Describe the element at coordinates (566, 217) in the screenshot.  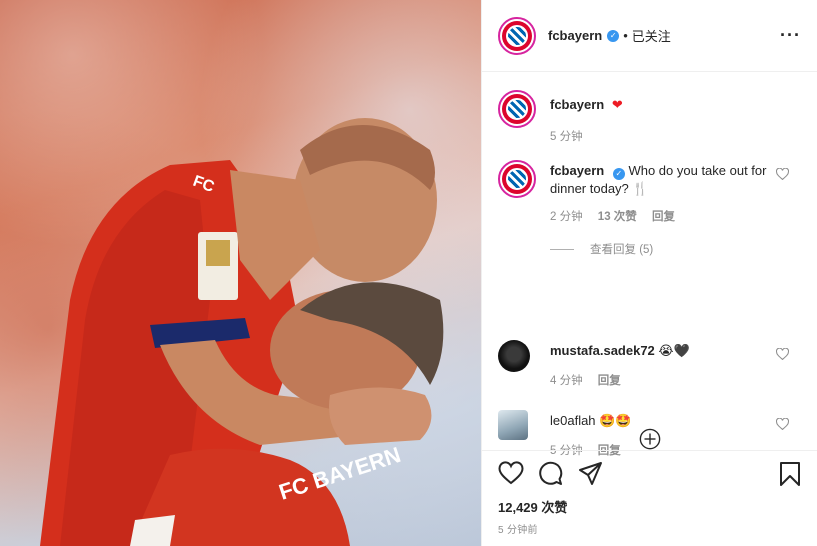
I see `comment-time: 2 分钟` at that location.